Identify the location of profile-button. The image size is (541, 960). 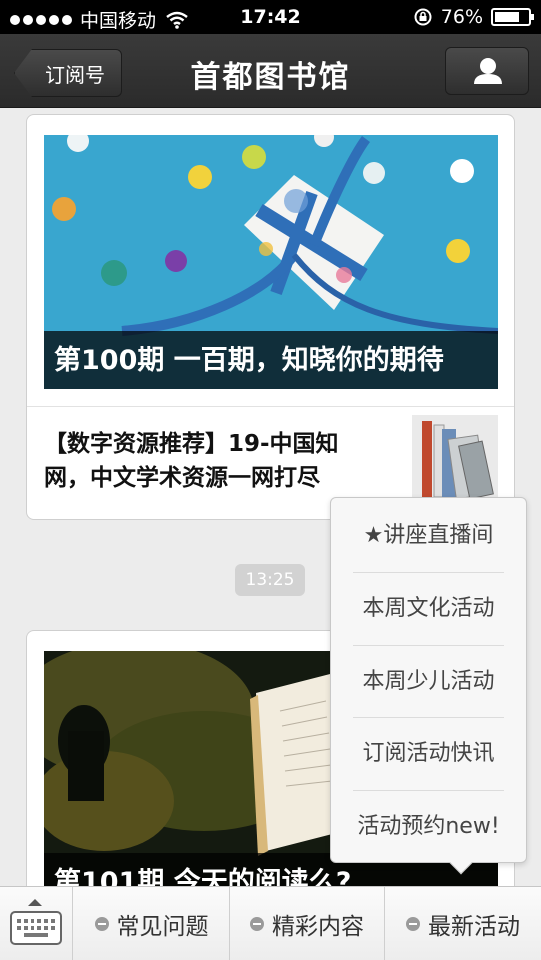
(487, 71).